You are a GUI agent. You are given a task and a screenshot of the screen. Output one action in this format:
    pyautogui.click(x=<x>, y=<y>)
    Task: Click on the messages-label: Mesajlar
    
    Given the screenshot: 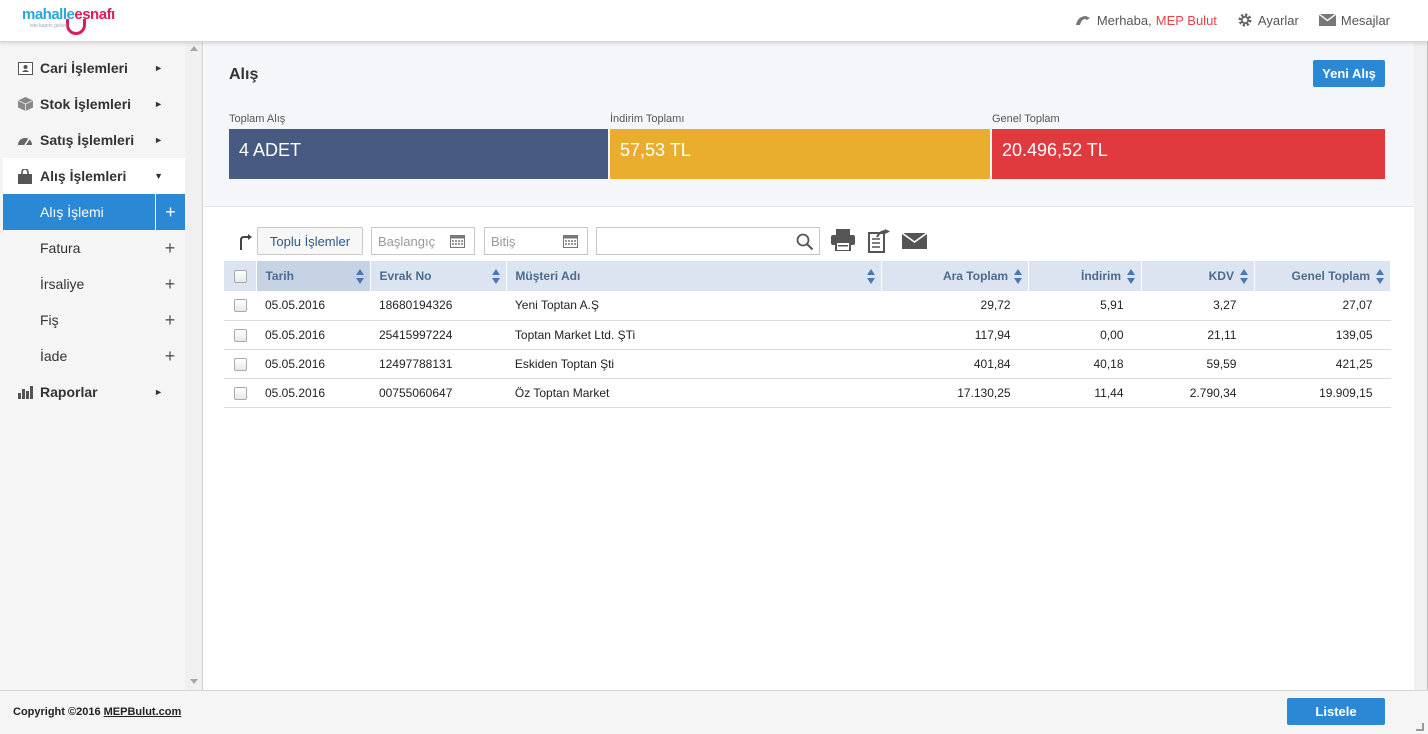 What is the action you would take?
    pyautogui.click(x=1365, y=20)
    